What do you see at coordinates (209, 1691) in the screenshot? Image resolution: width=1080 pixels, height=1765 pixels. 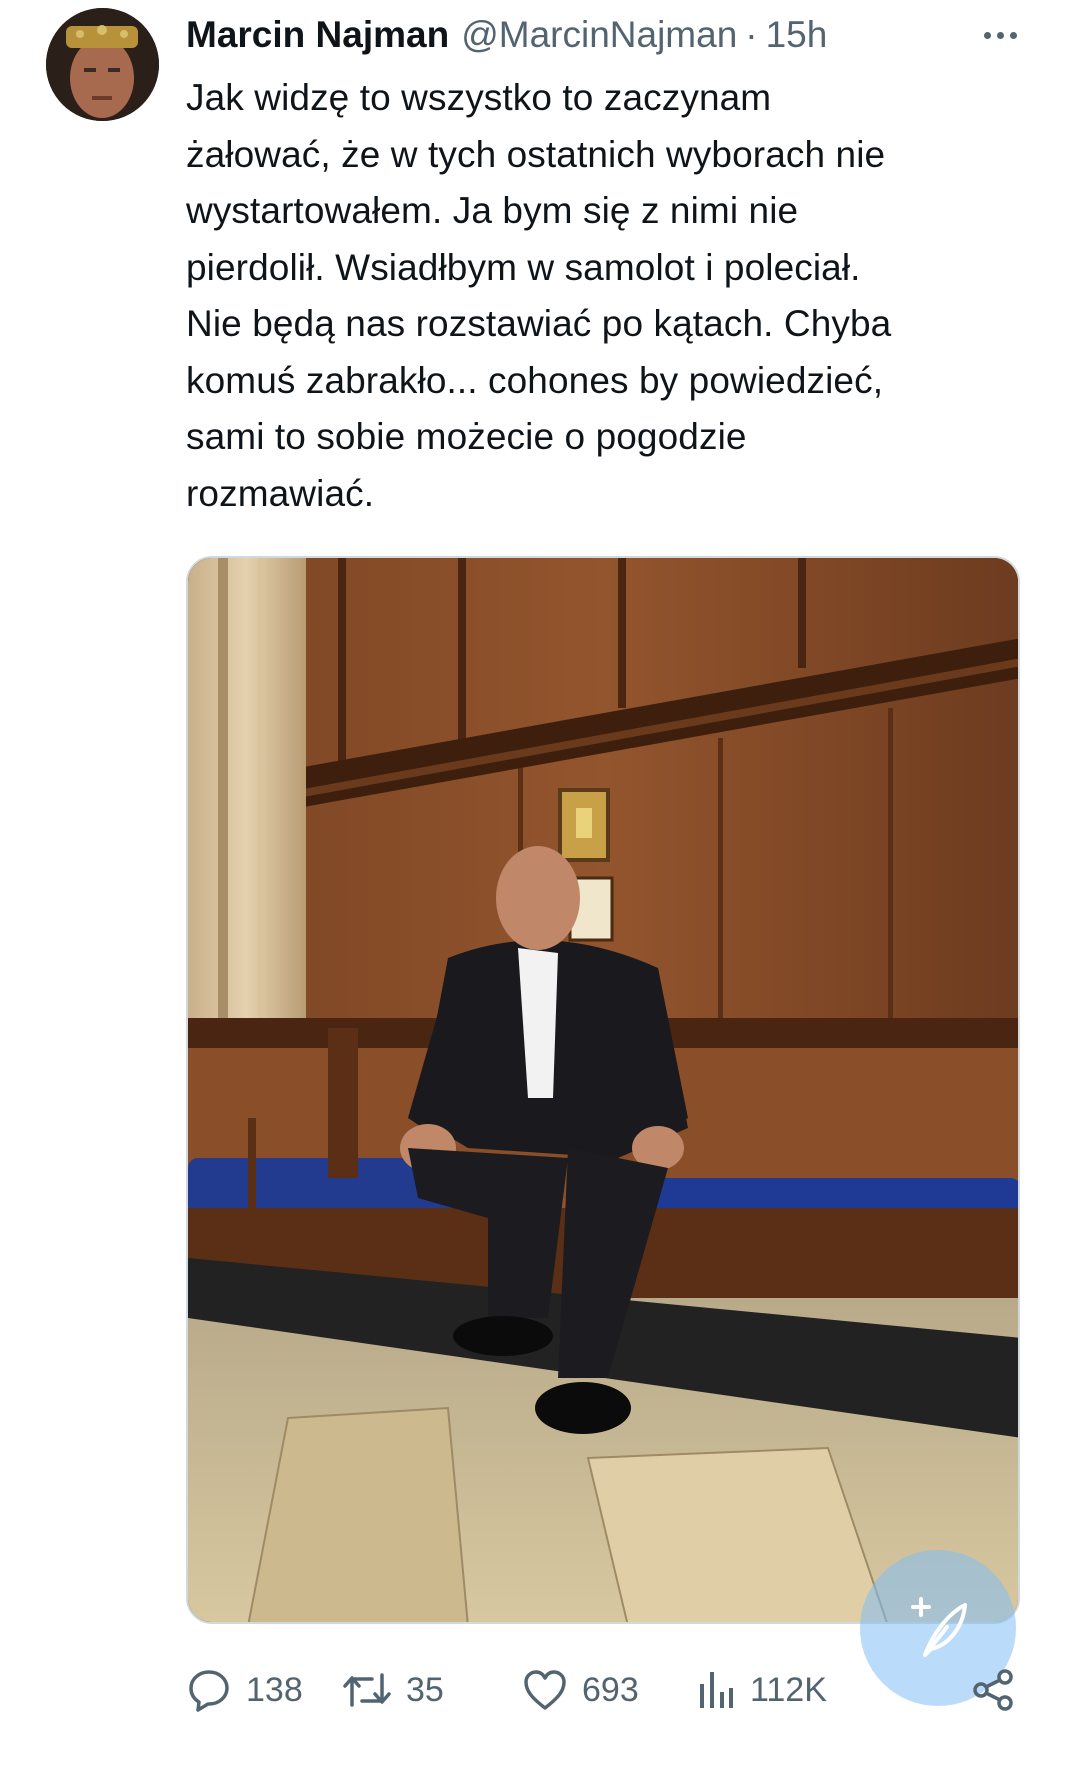 I see `reply-icon` at bounding box center [209, 1691].